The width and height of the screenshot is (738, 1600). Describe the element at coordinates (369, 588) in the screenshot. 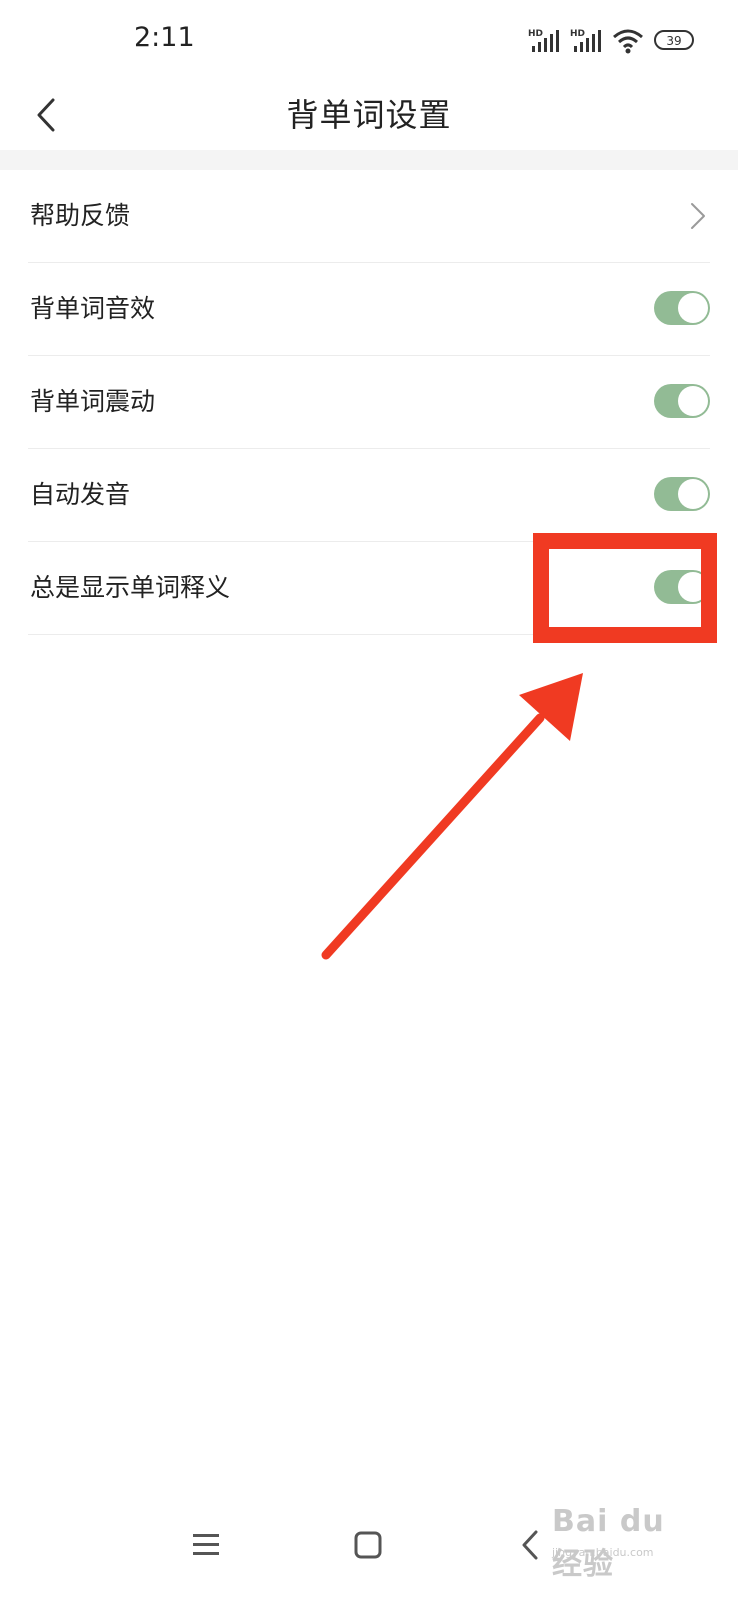

I see `settings-row-show-definition: 总是显示单词释义` at that location.